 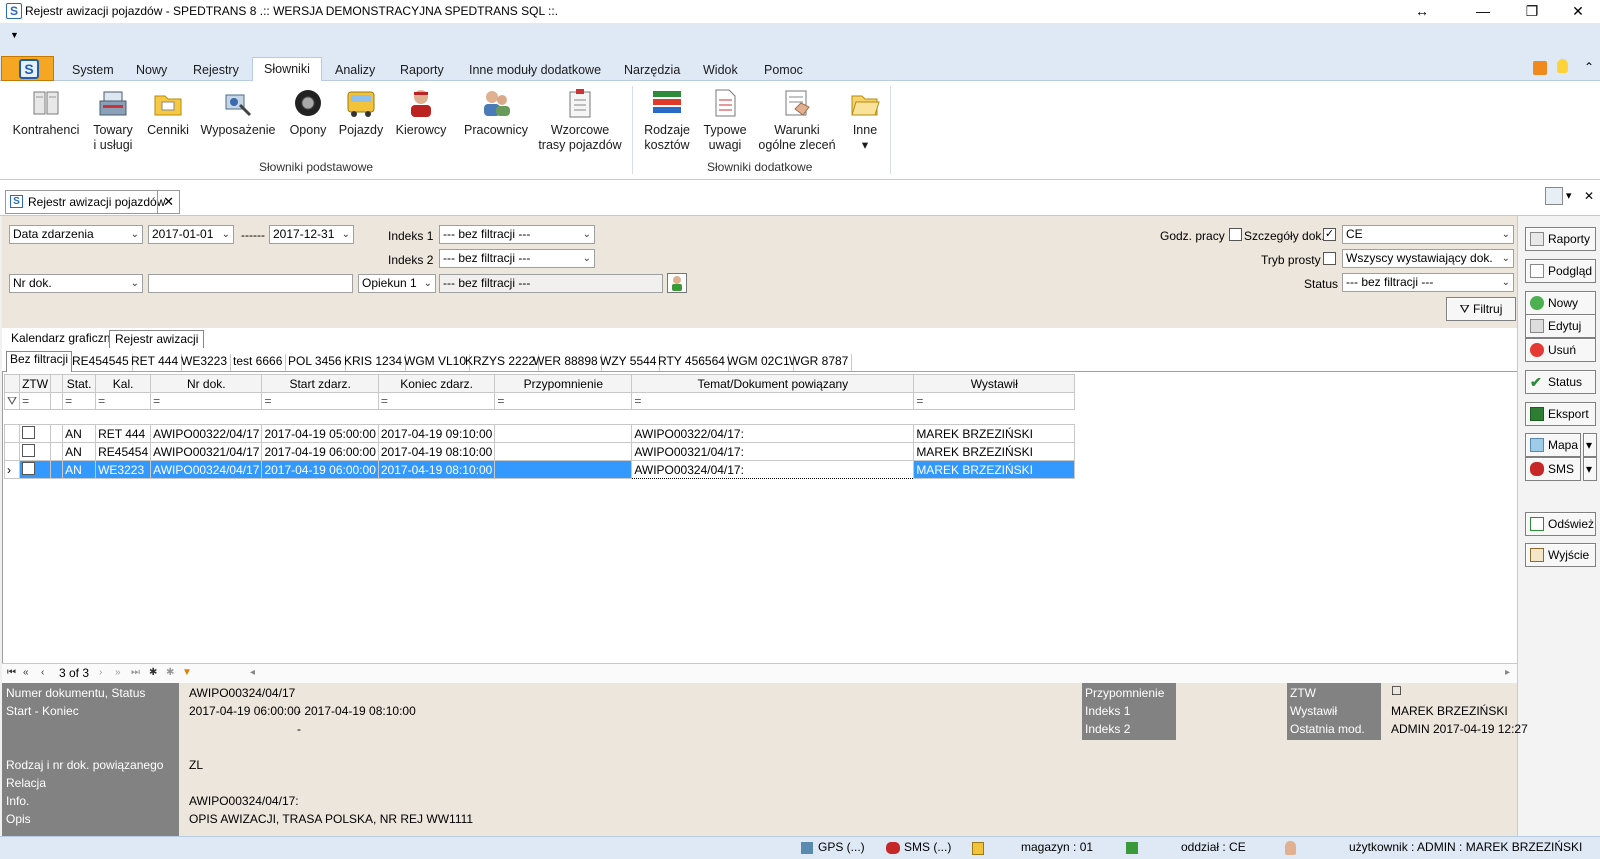 I want to click on next-record-button: ›, so click(x=100, y=672).